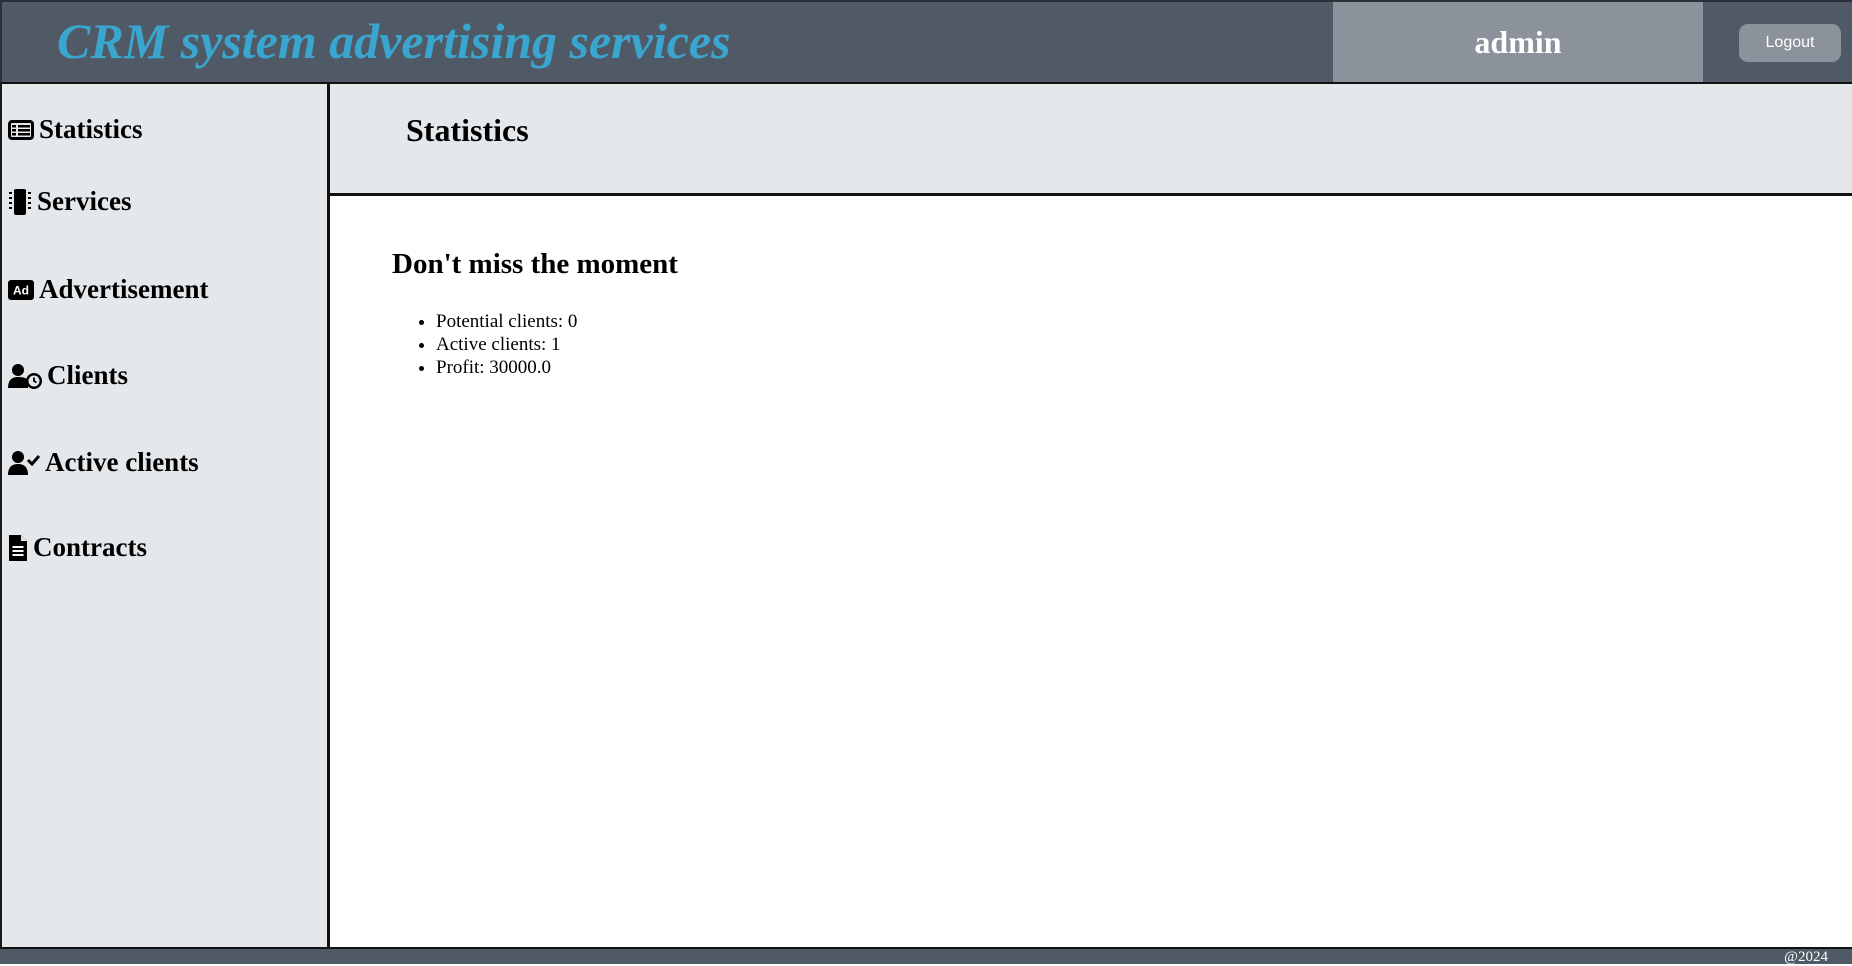 The image size is (1852, 966). I want to click on sidebar-item-label: Contracts, so click(90, 547).